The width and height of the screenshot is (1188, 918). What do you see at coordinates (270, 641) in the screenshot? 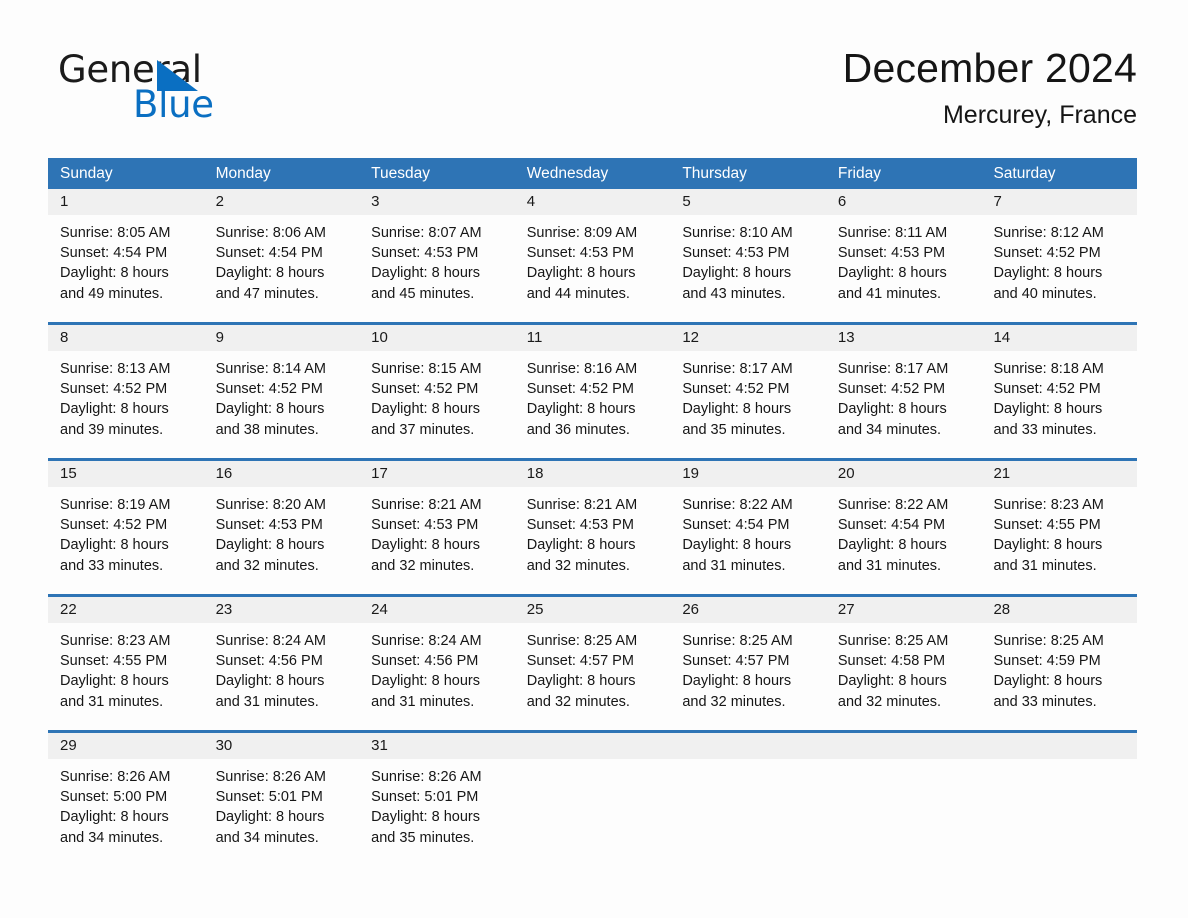
I see `sunrise-text: Sunrise: 8:24 AM` at bounding box center [270, 641].